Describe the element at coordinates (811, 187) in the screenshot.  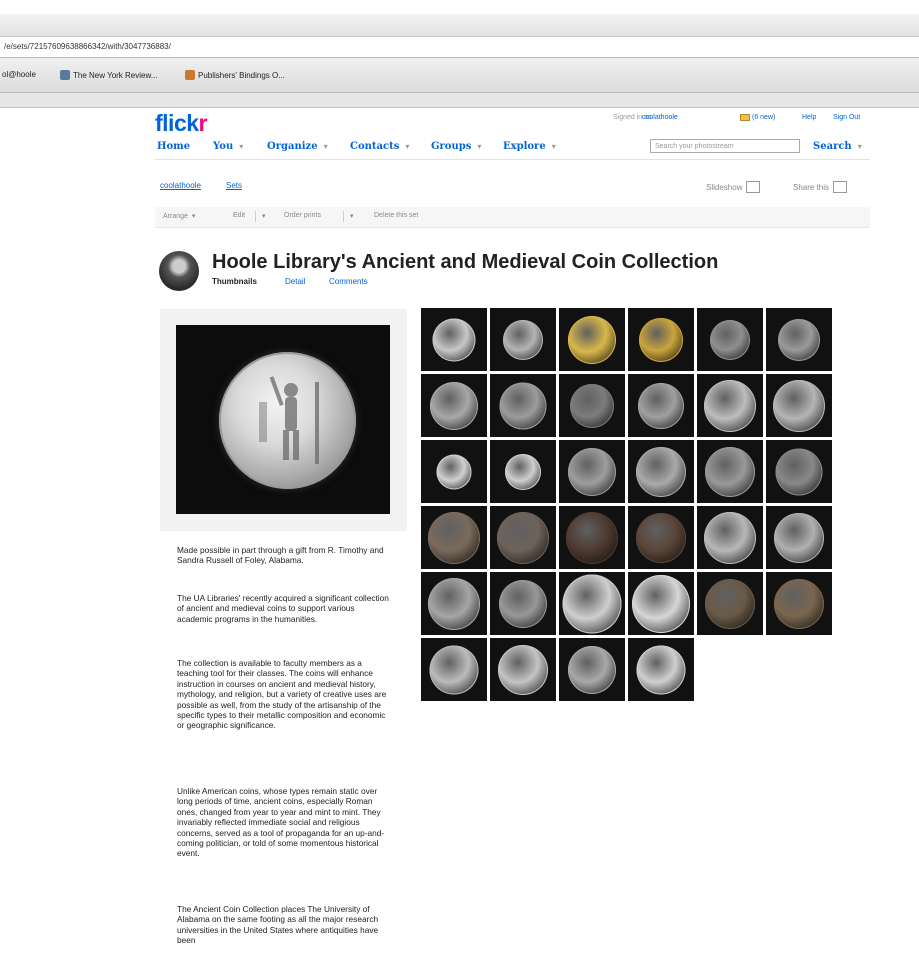
I see `share-label: Share this` at that location.